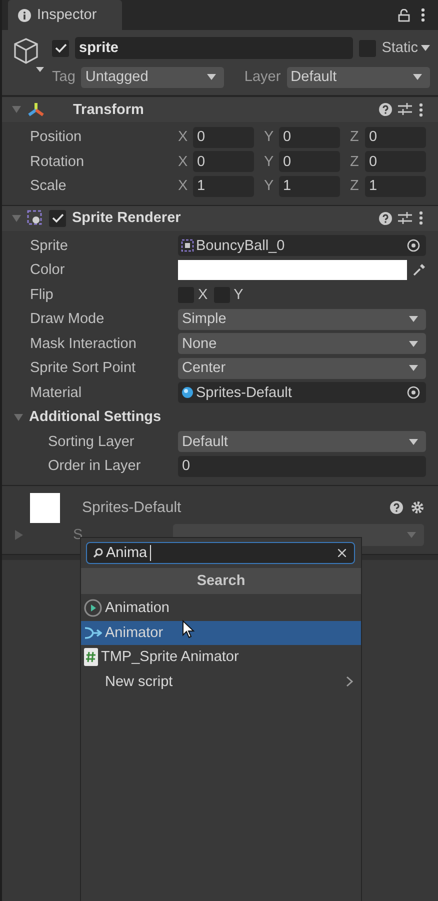 The image size is (438, 901). What do you see at coordinates (221, 632) in the screenshot?
I see `menu-item: Animator` at bounding box center [221, 632].